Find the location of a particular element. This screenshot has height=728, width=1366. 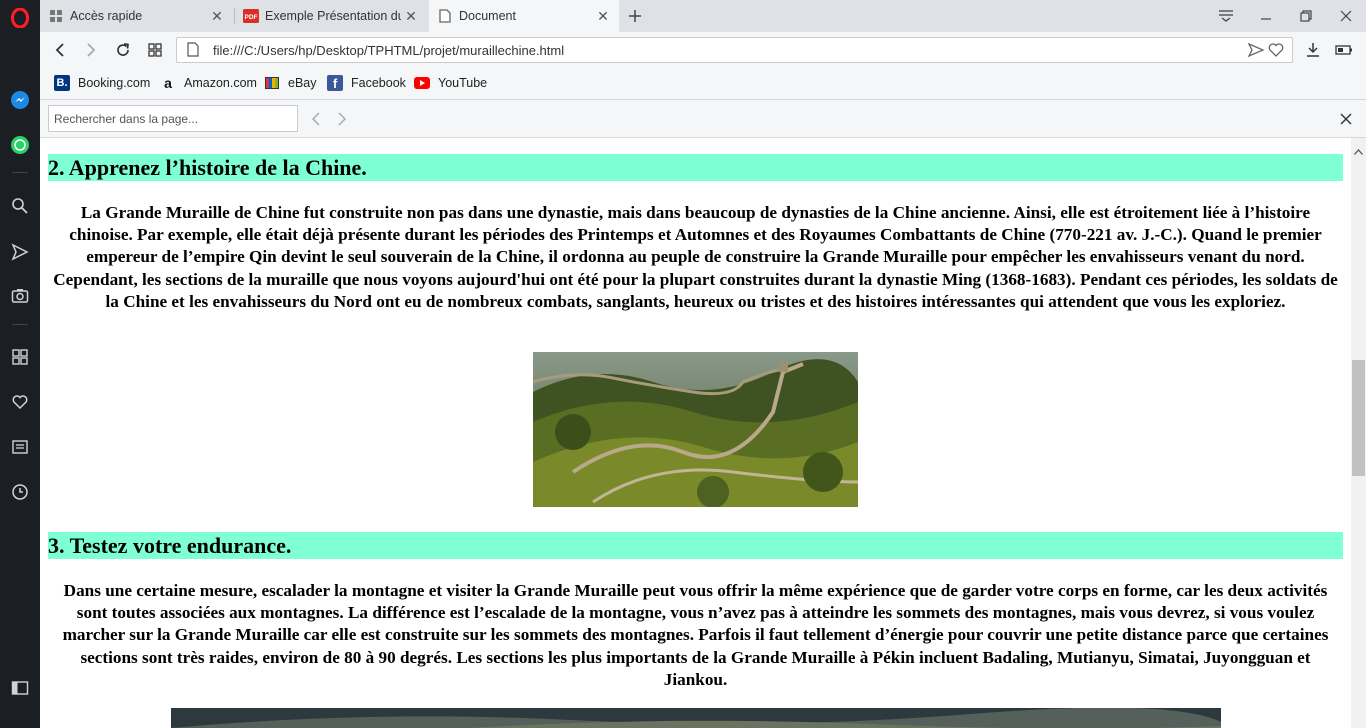

battery-saver-icon is located at coordinates (1344, 50).